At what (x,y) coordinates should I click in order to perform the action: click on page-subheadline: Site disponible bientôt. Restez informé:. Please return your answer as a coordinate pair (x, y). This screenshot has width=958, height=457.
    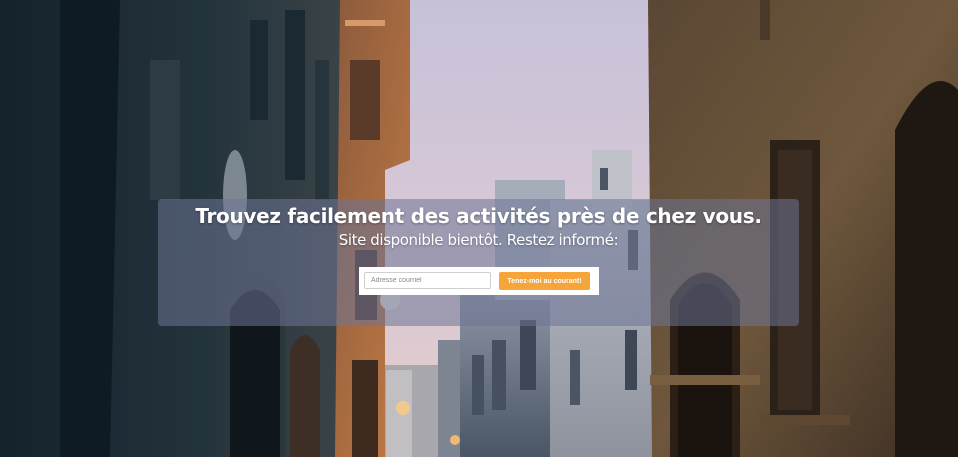
    Looking at the image, I should click on (478, 240).